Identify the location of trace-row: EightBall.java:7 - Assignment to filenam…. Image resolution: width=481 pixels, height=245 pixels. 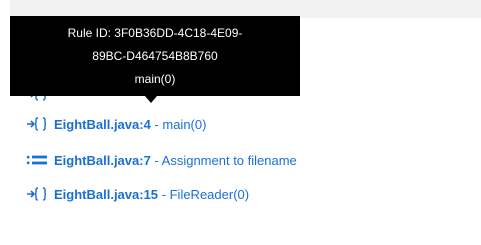
(161, 160).